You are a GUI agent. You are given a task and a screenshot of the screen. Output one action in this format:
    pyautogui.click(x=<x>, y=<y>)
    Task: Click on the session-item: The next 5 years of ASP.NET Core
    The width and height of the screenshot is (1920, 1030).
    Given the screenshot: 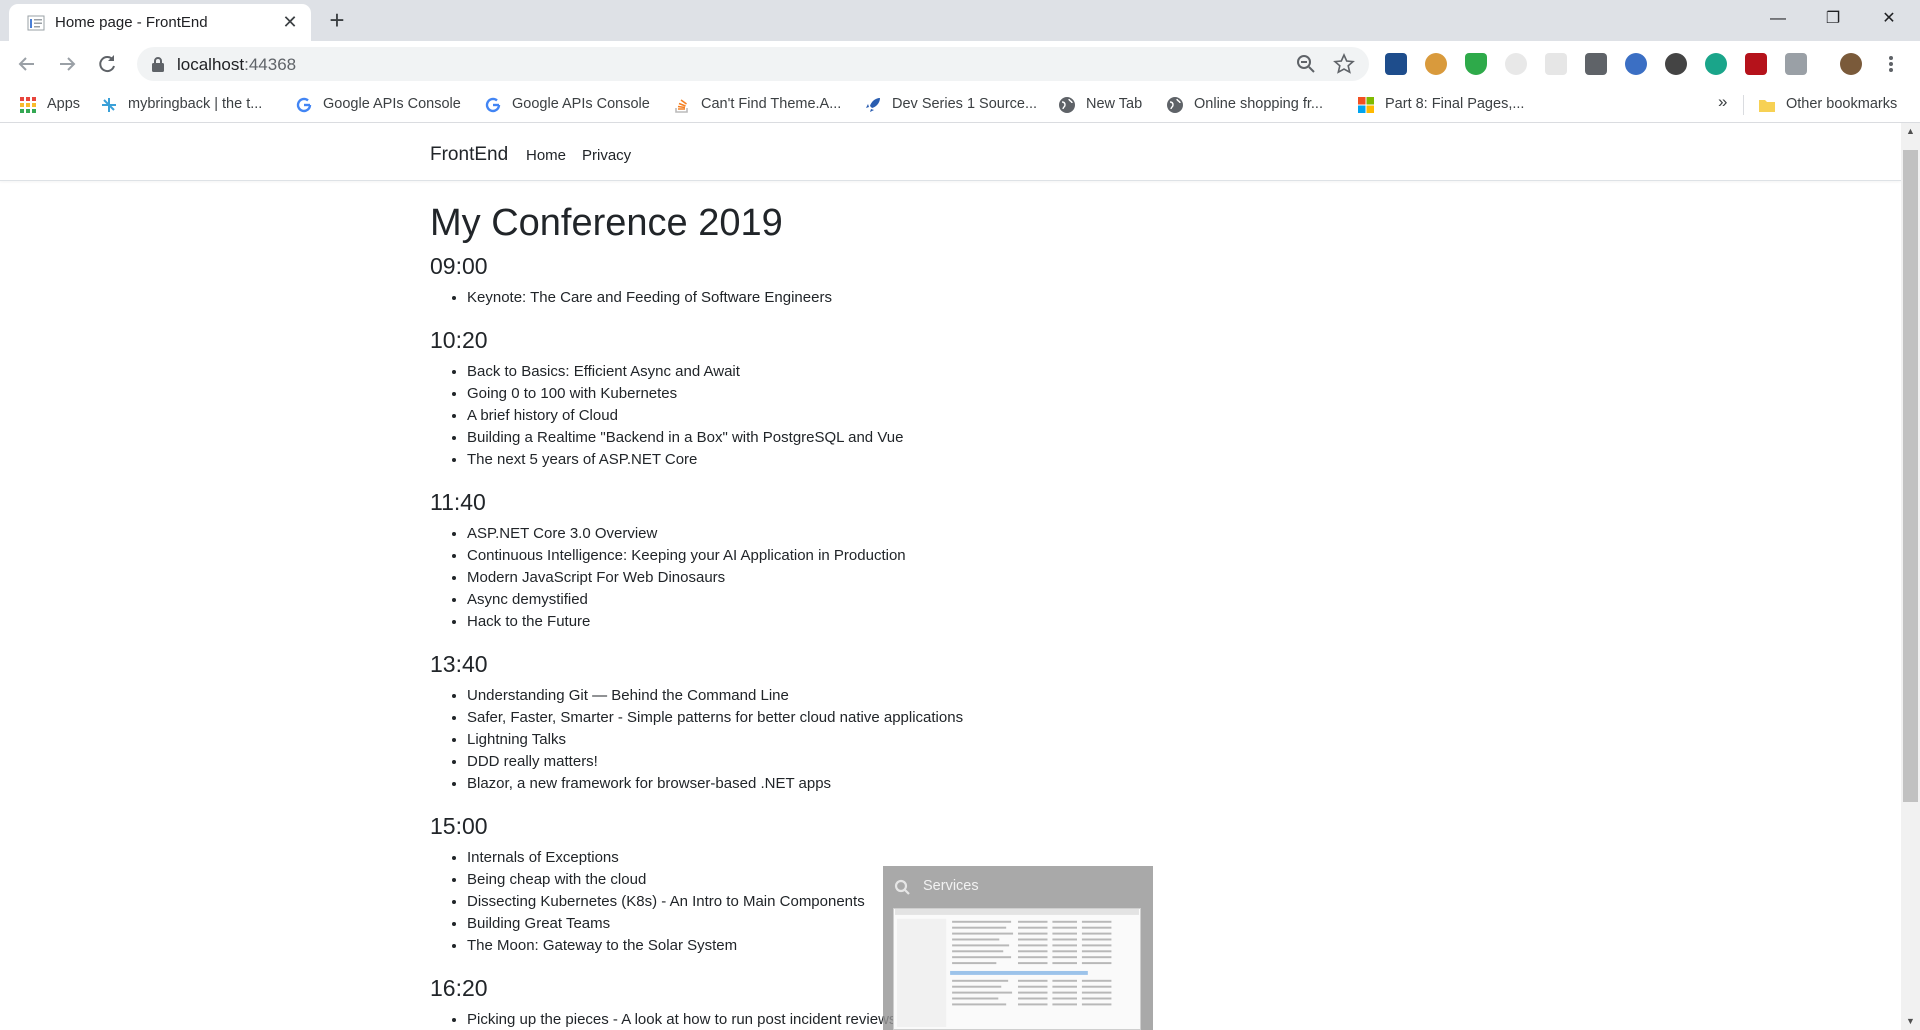 What is the action you would take?
    pyautogui.click(x=948, y=460)
    